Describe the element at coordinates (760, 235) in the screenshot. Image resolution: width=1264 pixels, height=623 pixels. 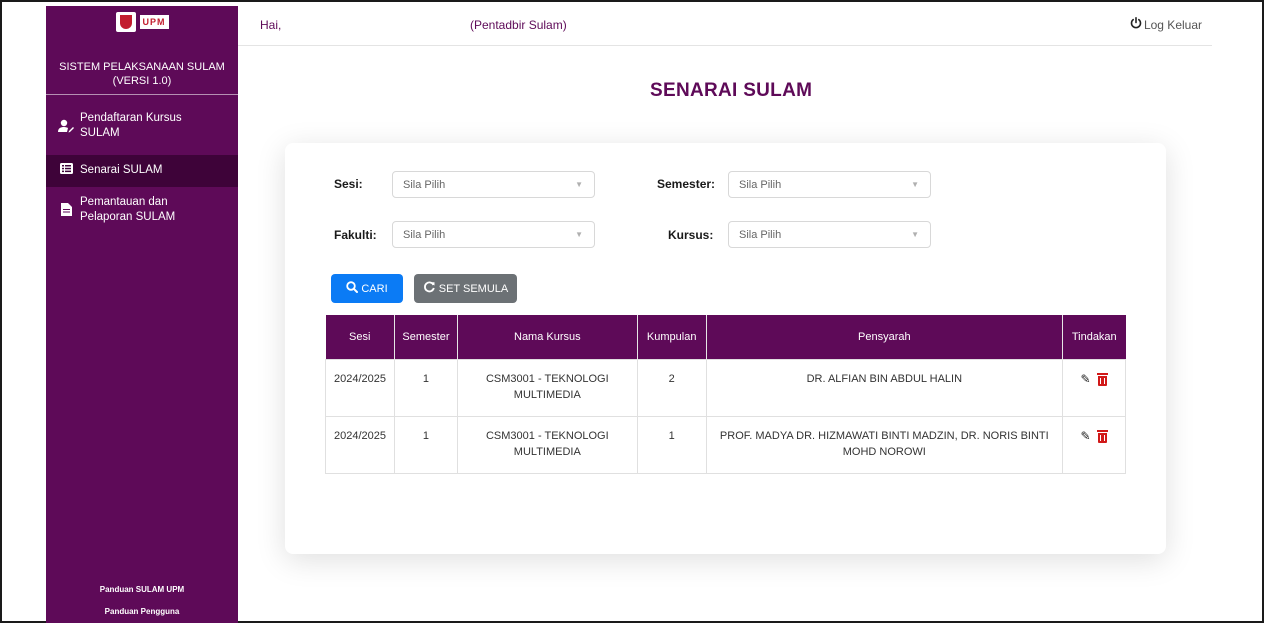
I see `kursus-select-value: Sila Pilih` at that location.